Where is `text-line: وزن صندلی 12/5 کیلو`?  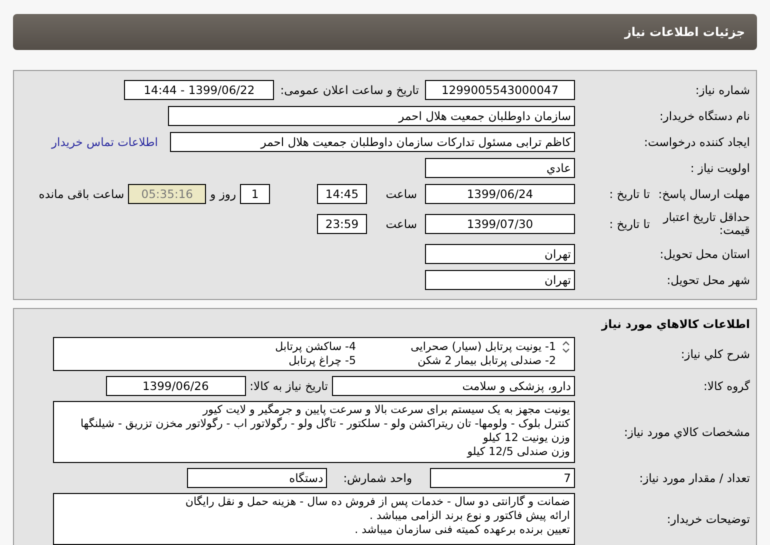
text-line: وزن صندلی 12/5 کیلو is located at coordinates (518, 452).